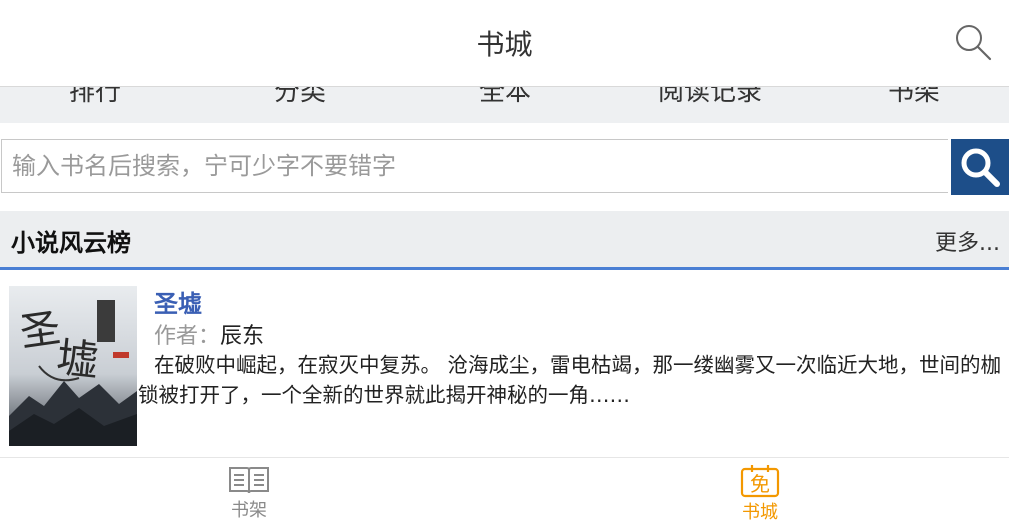 This screenshot has height=530, width=1009. What do you see at coordinates (911, 97) in the screenshot?
I see `nav-item-bookshelf: 书架` at bounding box center [911, 97].